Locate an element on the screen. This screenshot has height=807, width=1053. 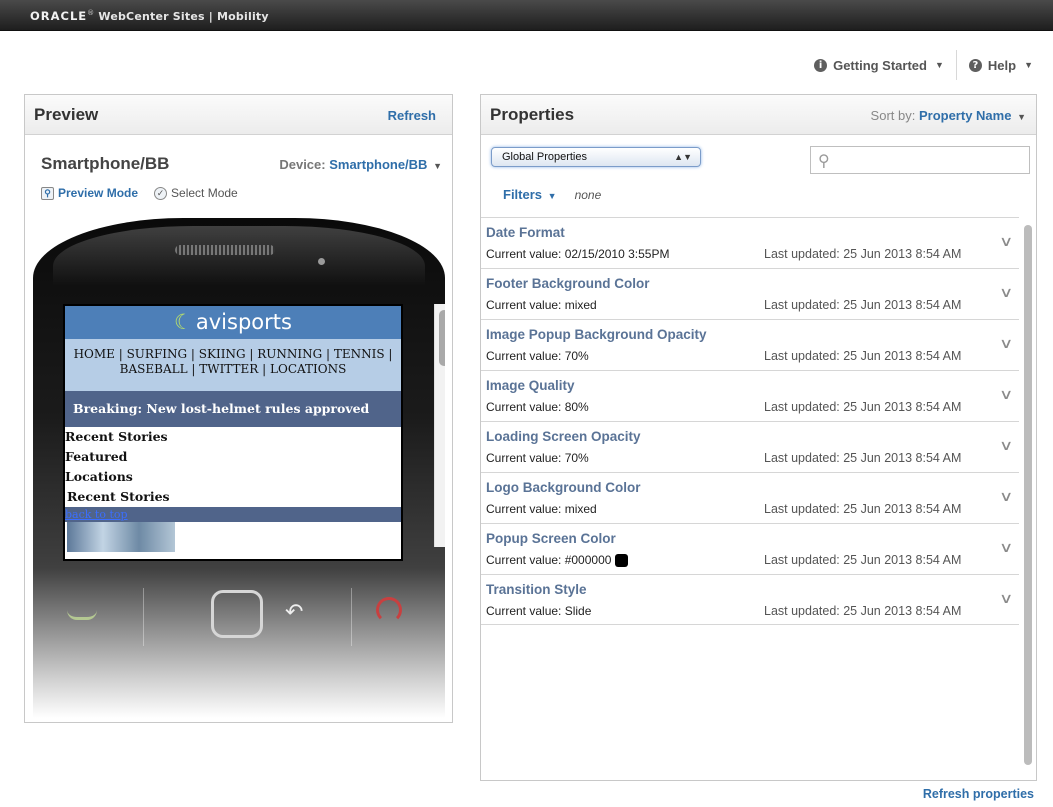
getting-started-label: Getting Started is located at coordinates (880, 65).